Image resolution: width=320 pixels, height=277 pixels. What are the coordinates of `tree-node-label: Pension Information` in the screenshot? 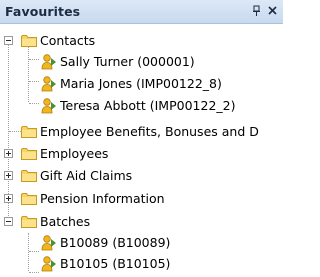 It's located at (102, 198).